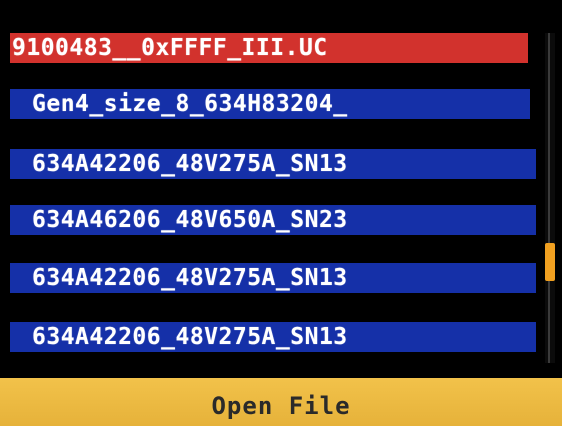 This screenshot has height=426, width=562. Describe the element at coordinates (270, 104) in the screenshot. I see `file-list-item: Gen4_size_8_634H83204_` at that location.